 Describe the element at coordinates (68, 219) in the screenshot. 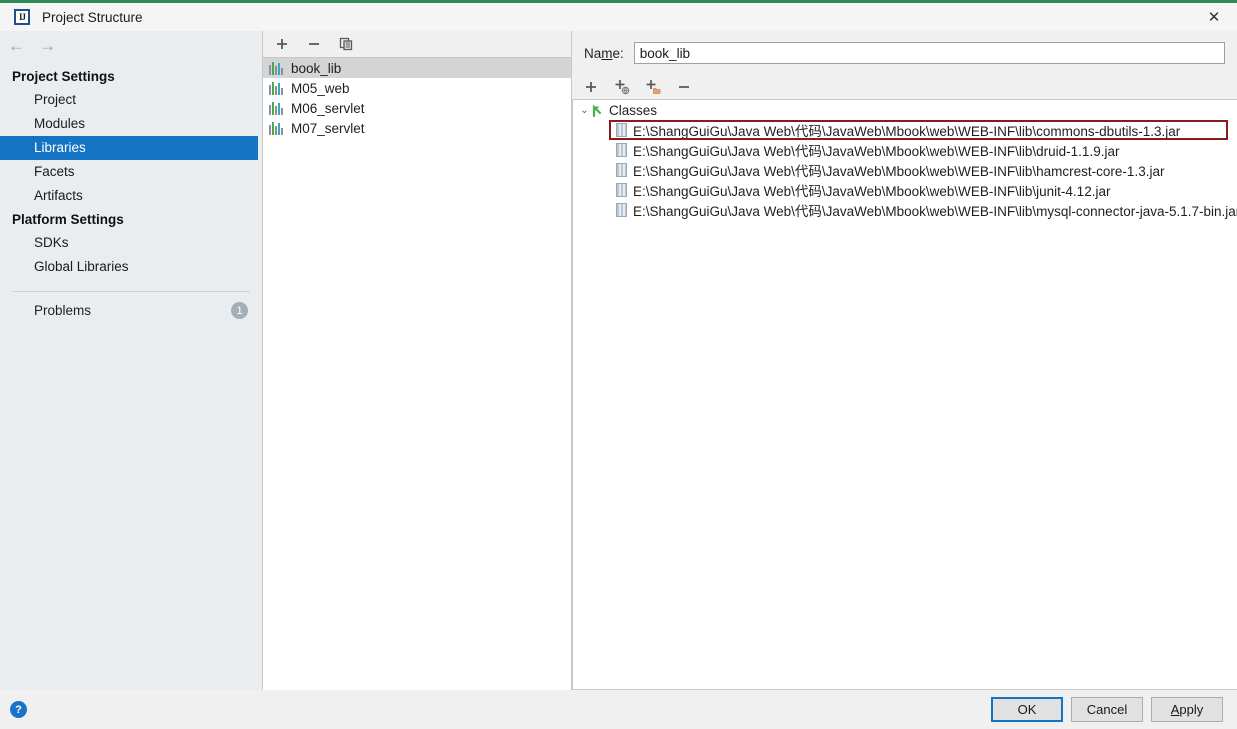

I see `group-header-platform-settings: Platform Settings` at that location.